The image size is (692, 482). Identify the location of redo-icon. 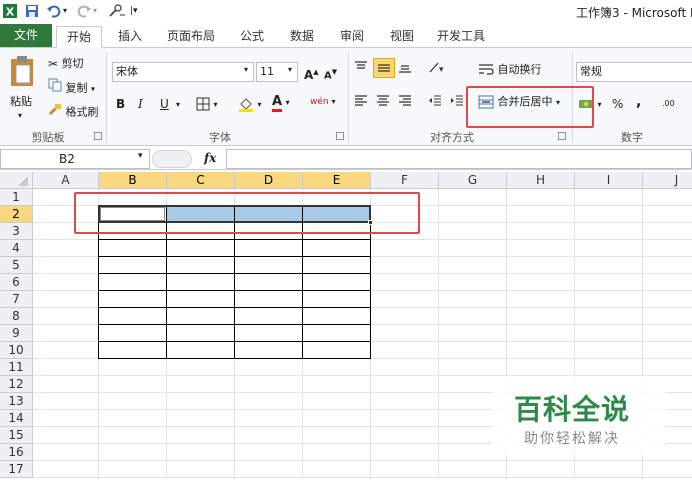
(84, 11).